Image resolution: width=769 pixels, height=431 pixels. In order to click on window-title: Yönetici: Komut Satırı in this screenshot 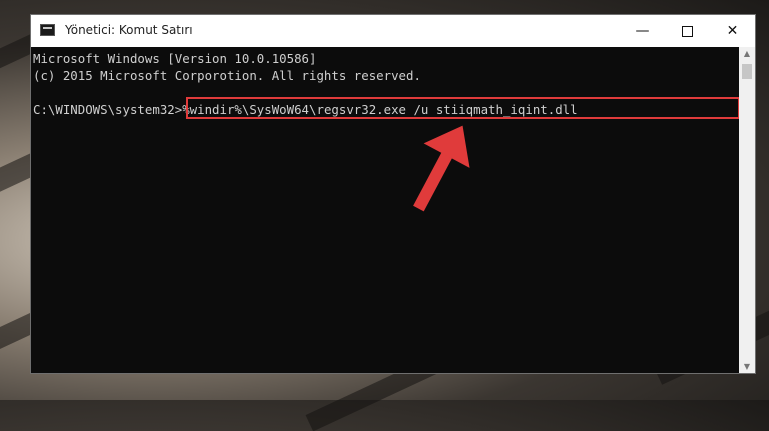, I will do `click(129, 30)`.